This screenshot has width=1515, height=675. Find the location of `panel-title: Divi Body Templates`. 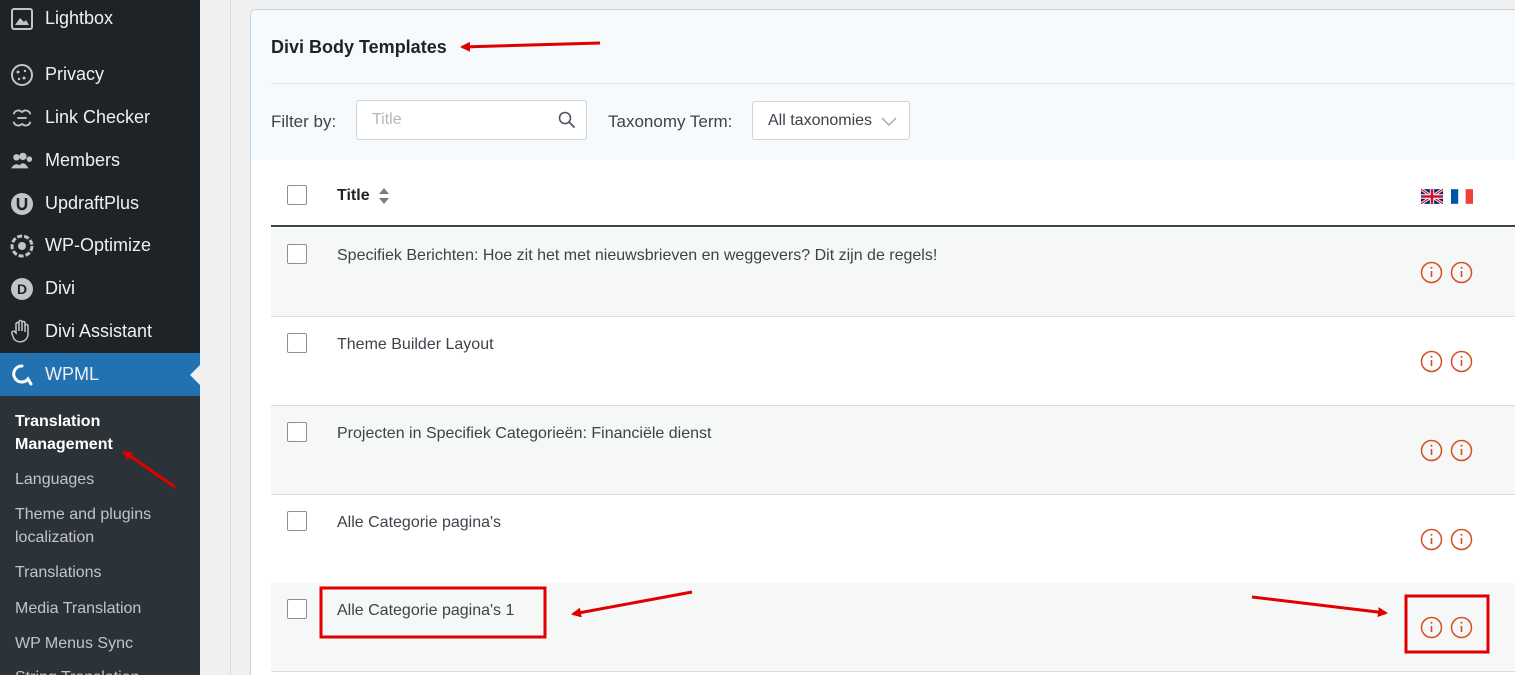

panel-title: Divi Body Templates is located at coordinates (359, 47).